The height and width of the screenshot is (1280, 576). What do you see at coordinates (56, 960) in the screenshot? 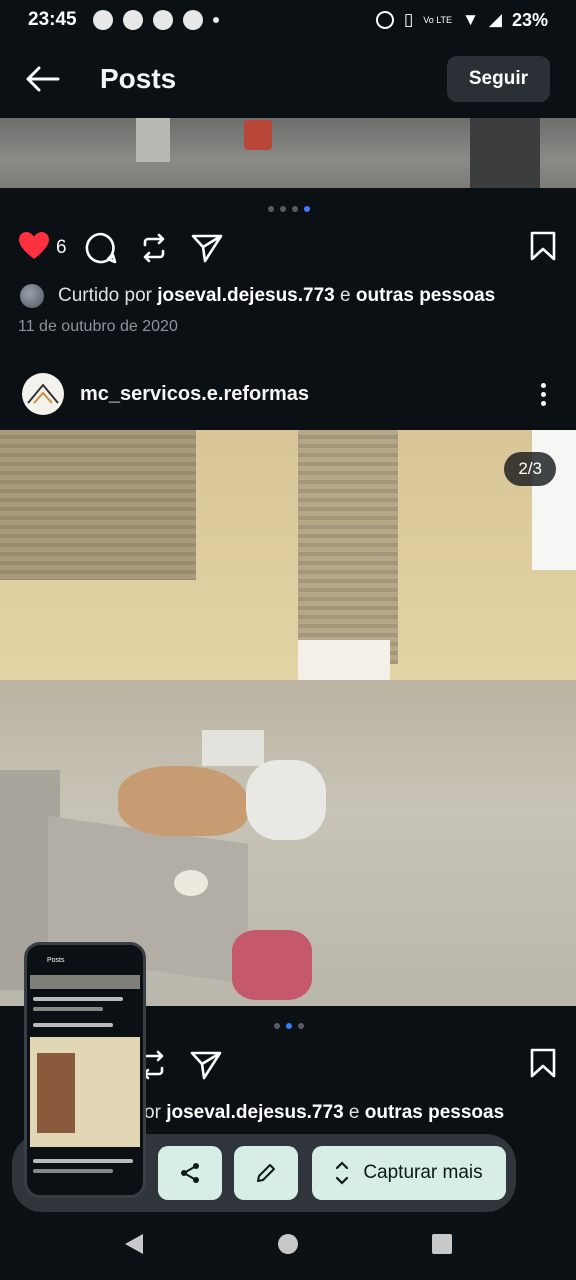
I see `thumbnail-title: Posts` at bounding box center [56, 960].